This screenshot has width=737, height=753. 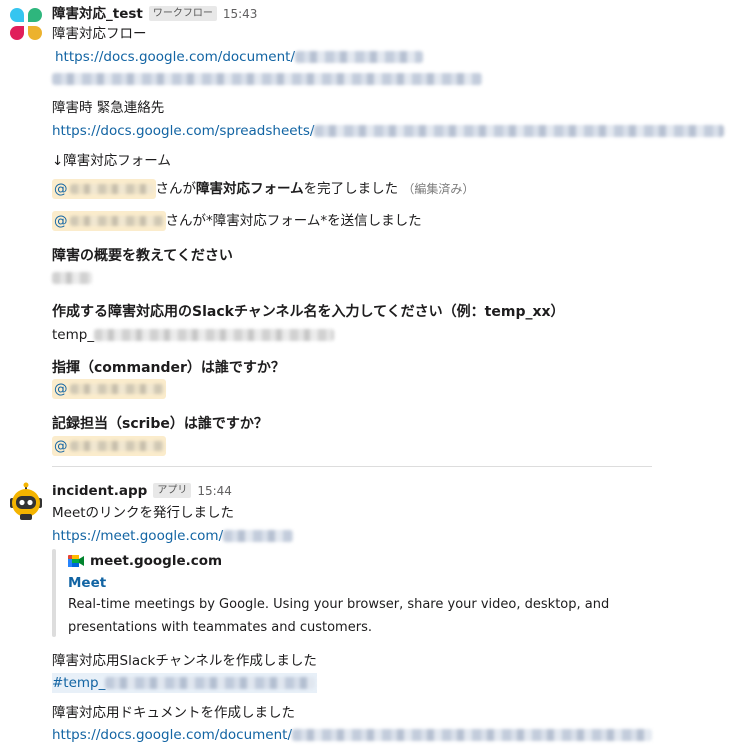 I want to click on unfurl-quote-bar, so click(x=54, y=593).